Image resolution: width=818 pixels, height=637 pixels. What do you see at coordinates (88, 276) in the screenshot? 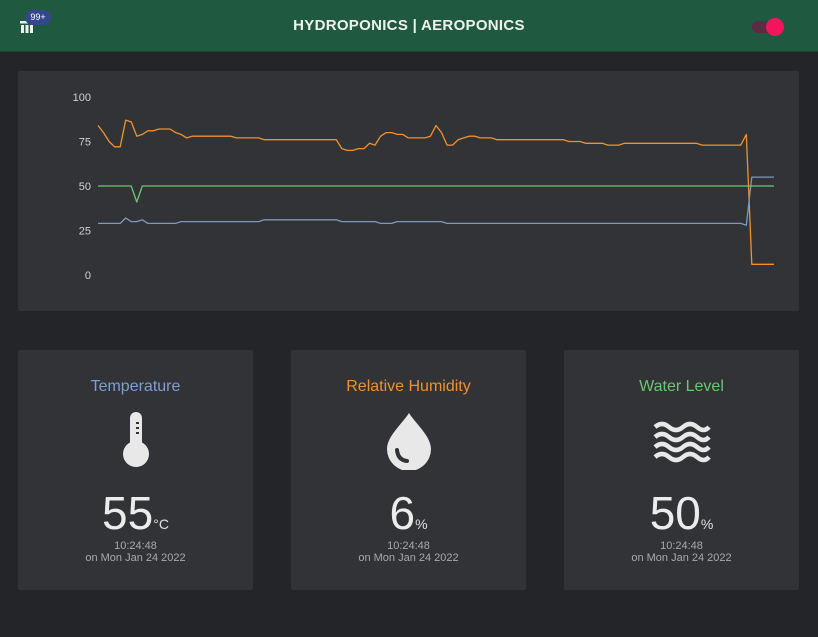
I see `y-tick-label: 0` at bounding box center [88, 276].